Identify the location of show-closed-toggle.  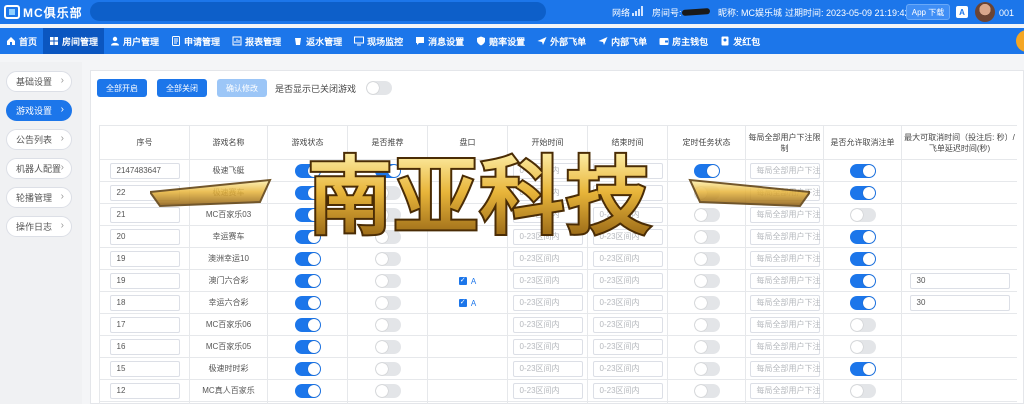
(379, 88).